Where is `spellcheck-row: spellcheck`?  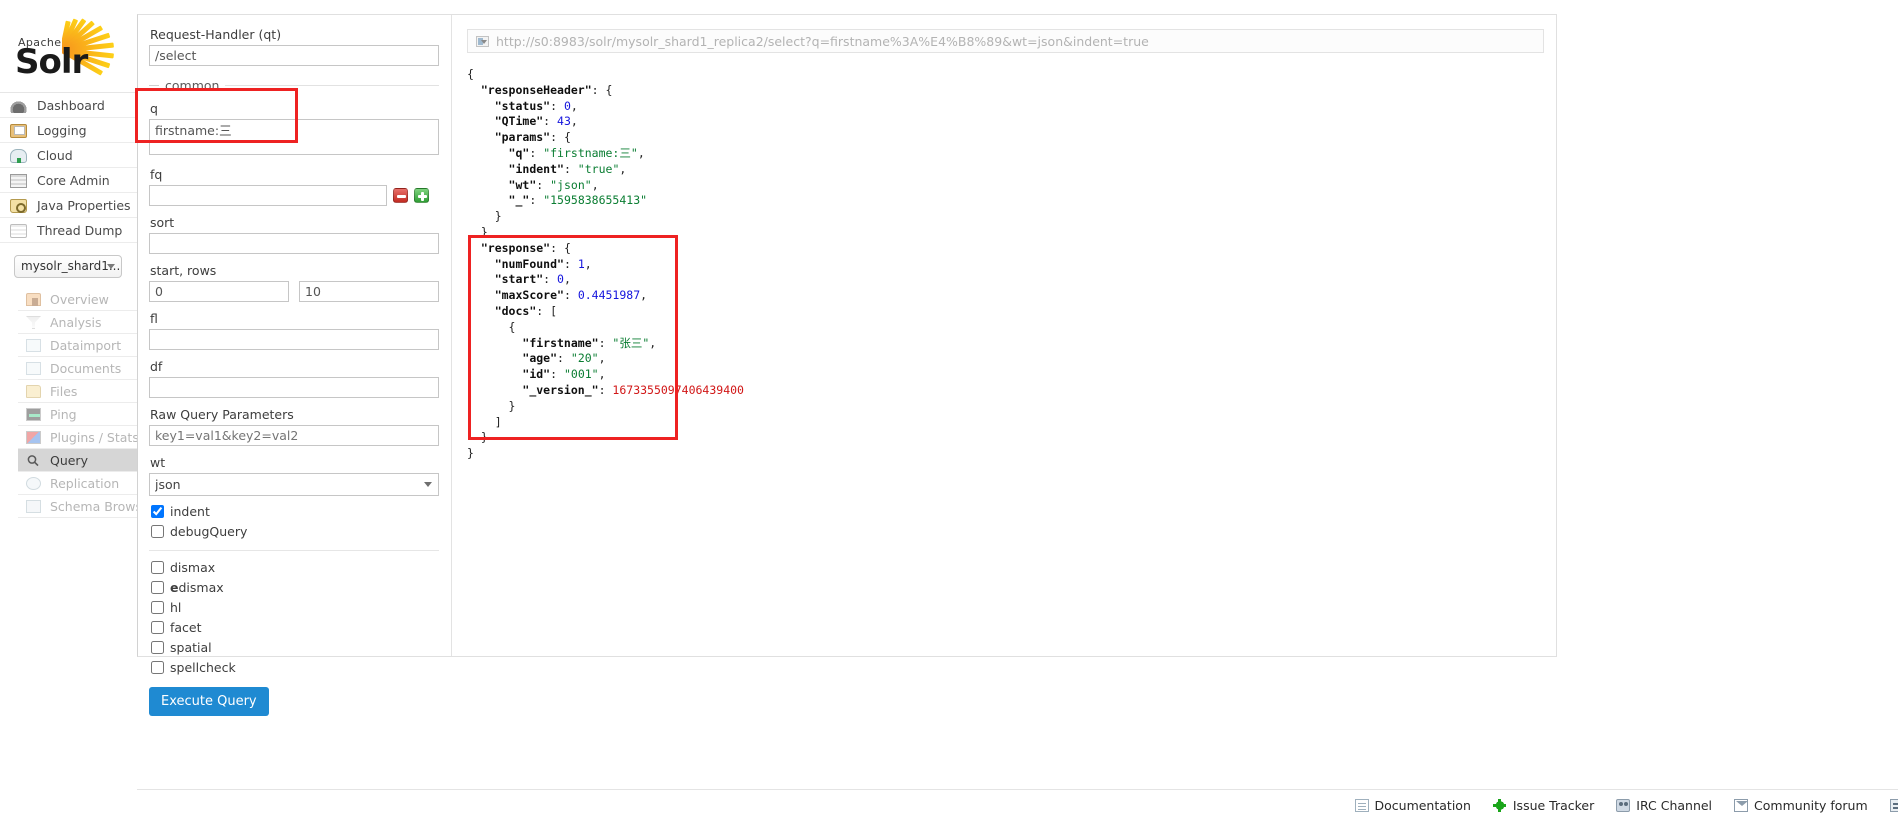 spellcheck-row: spellcheck is located at coordinates (294, 667).